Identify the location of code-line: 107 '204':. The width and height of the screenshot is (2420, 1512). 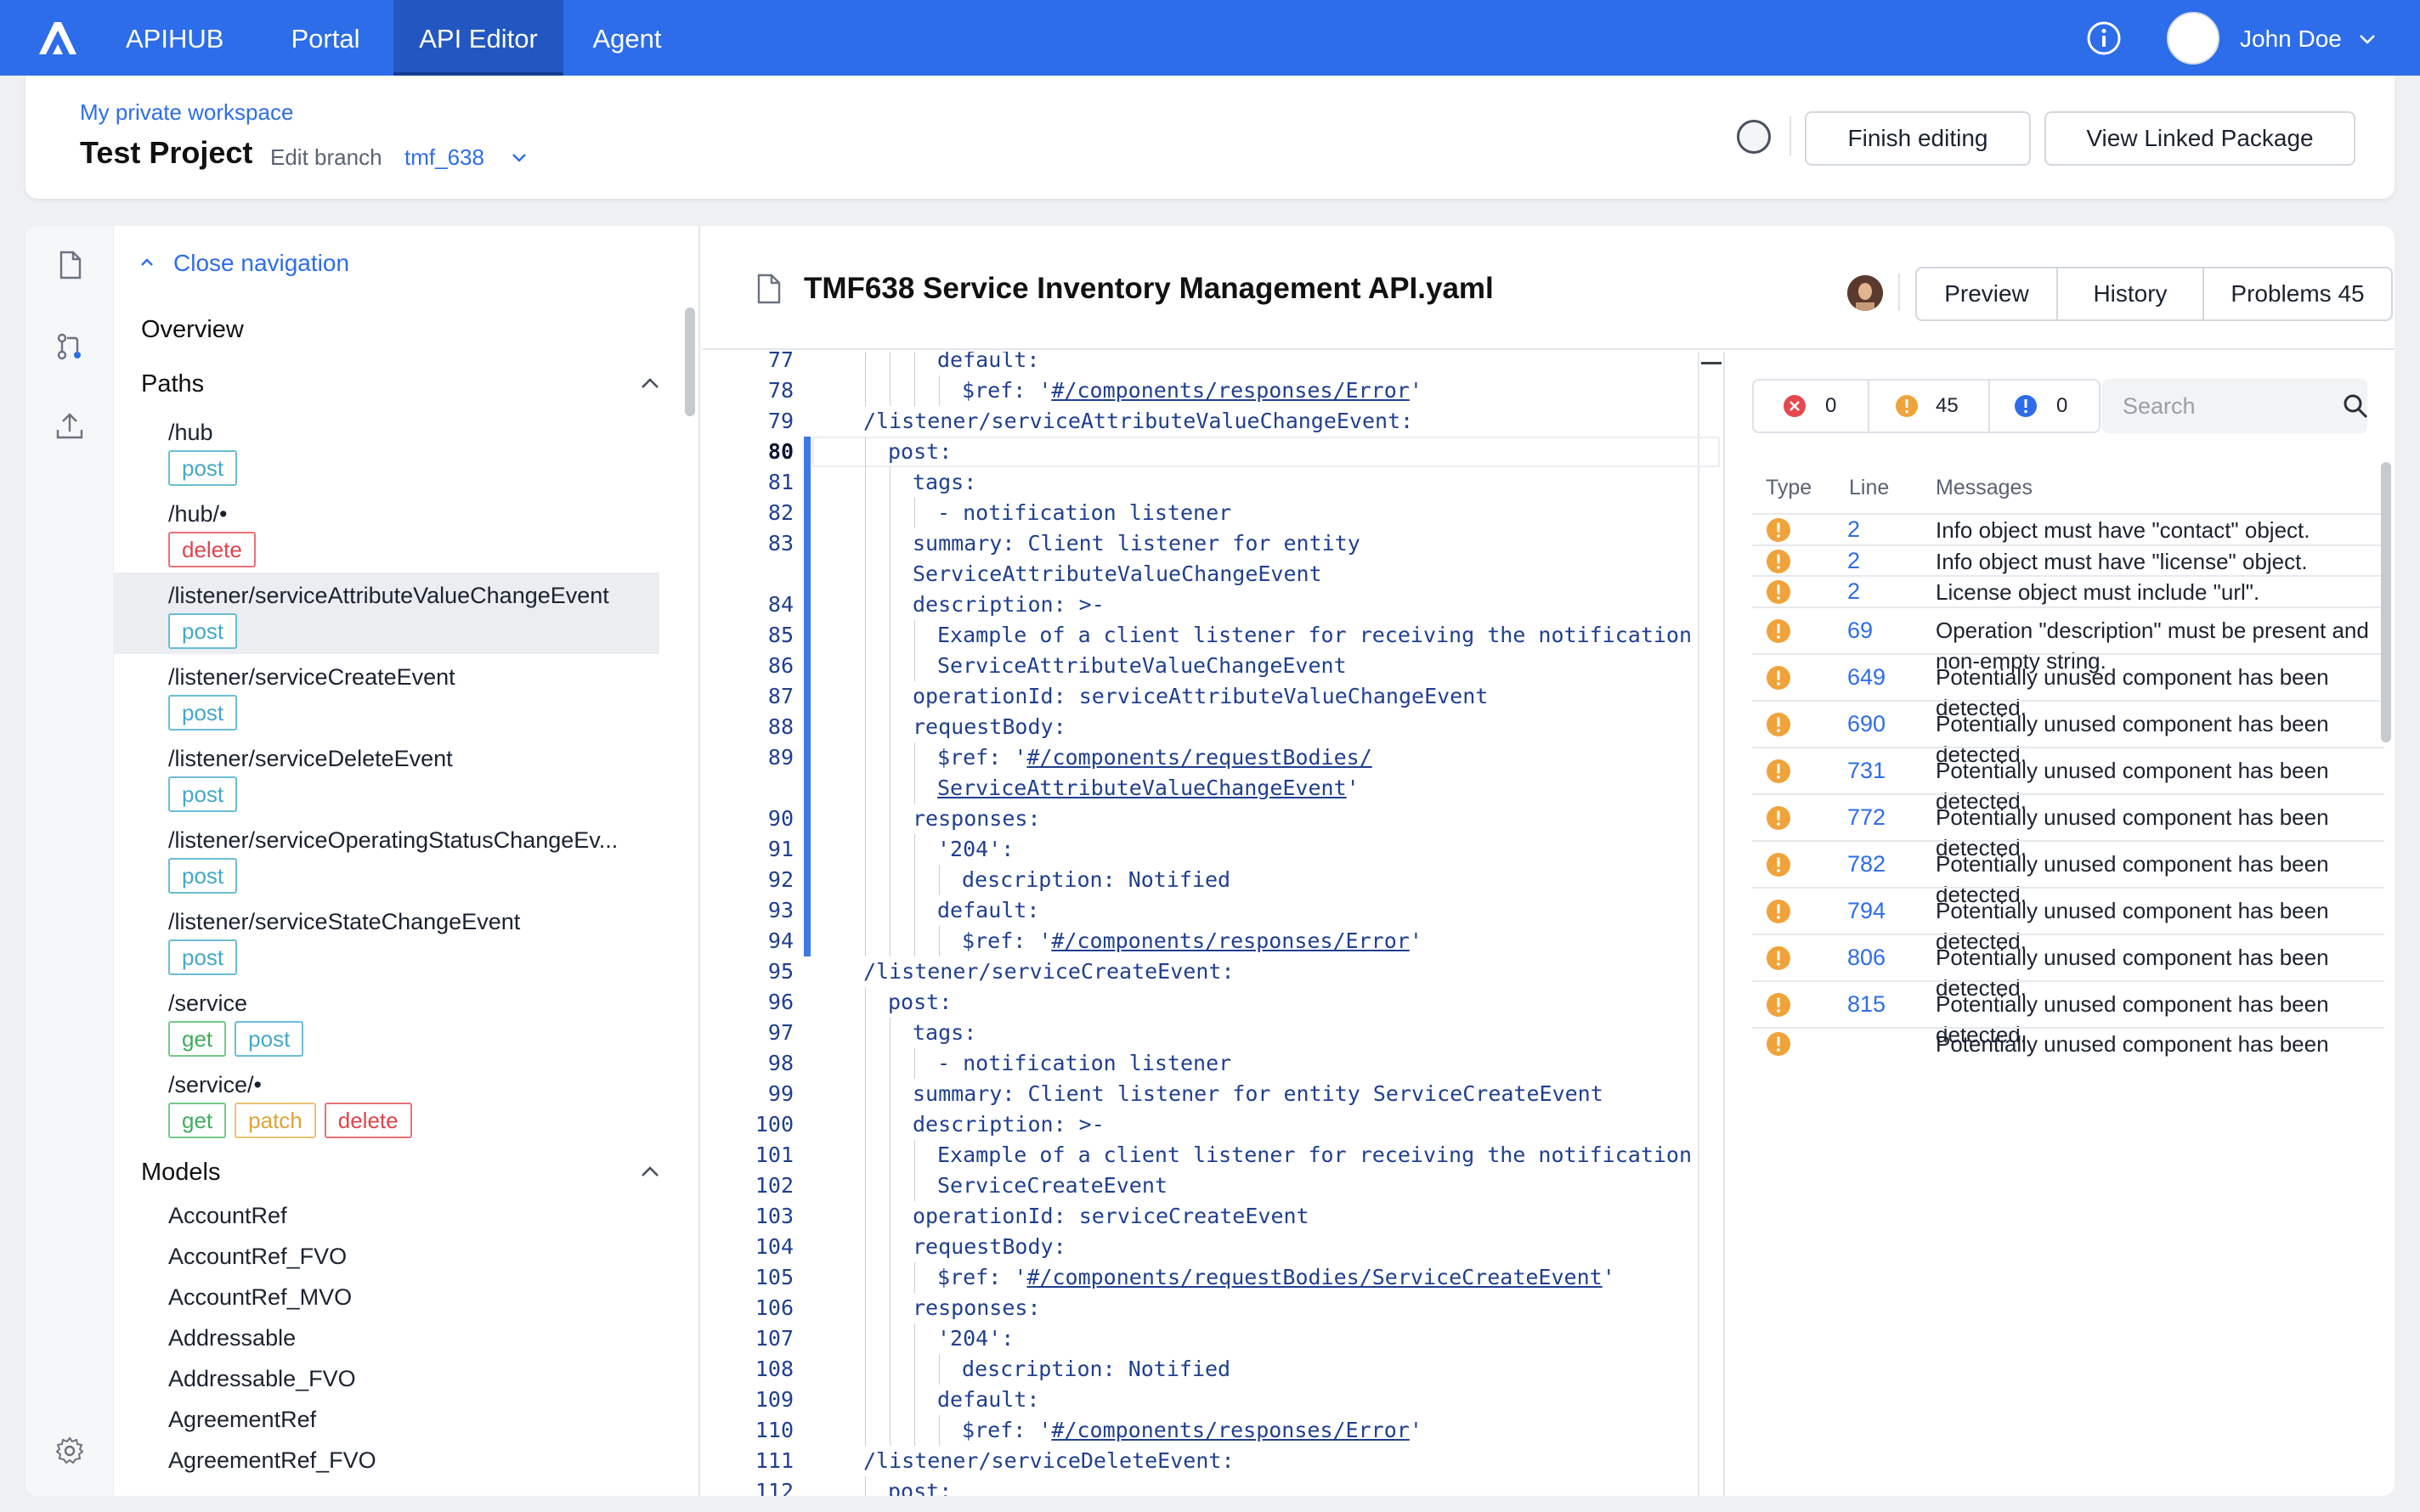
(1212, 1338).